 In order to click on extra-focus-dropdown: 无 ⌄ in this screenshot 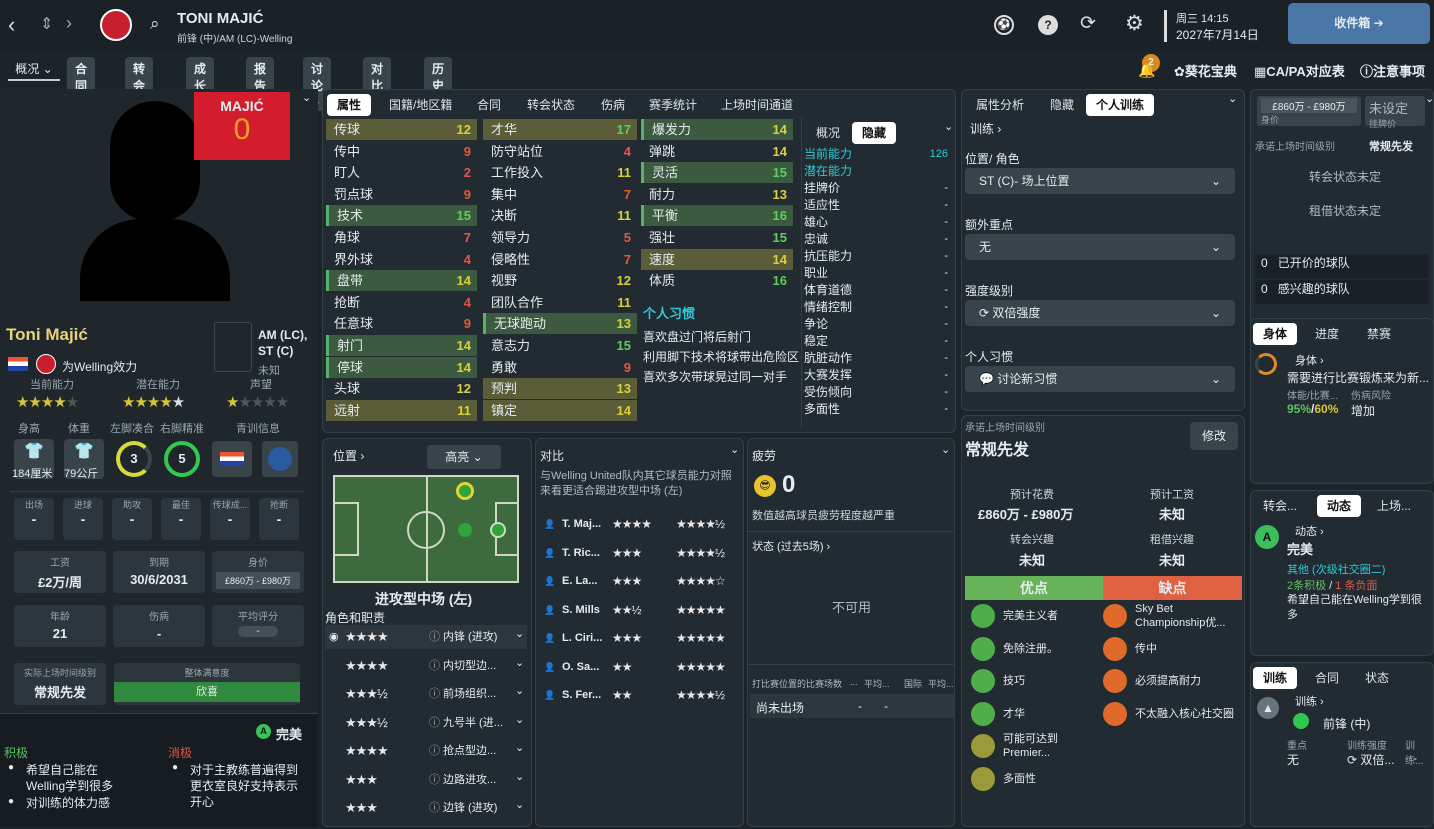, I will do `click(1100, 247)`.